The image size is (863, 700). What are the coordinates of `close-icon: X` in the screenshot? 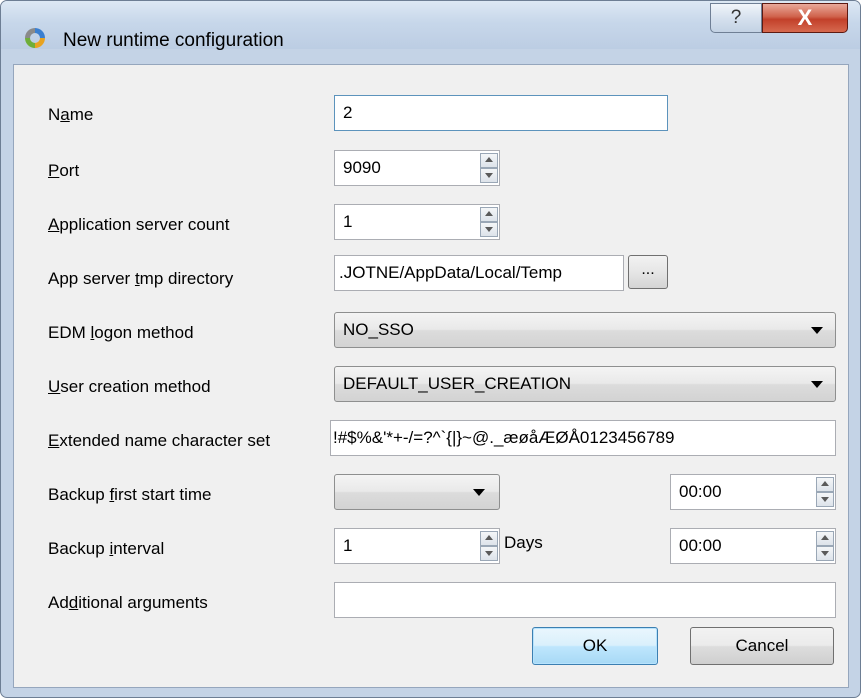 It's located at (805, 17).